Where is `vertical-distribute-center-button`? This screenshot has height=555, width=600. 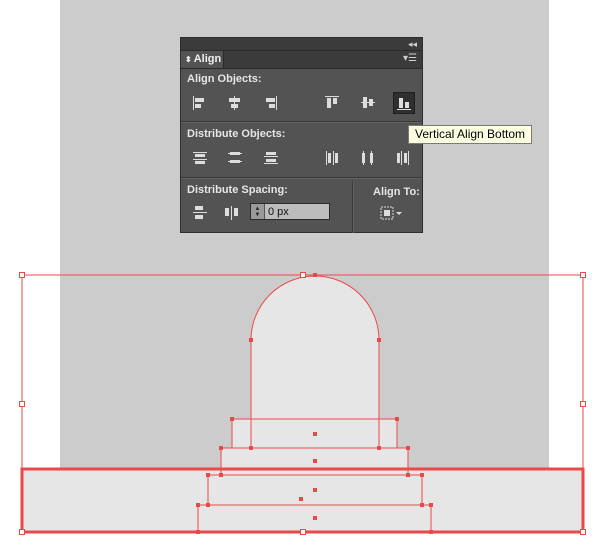 vertical-distribute-center-button is located at coordinates (235, 158).